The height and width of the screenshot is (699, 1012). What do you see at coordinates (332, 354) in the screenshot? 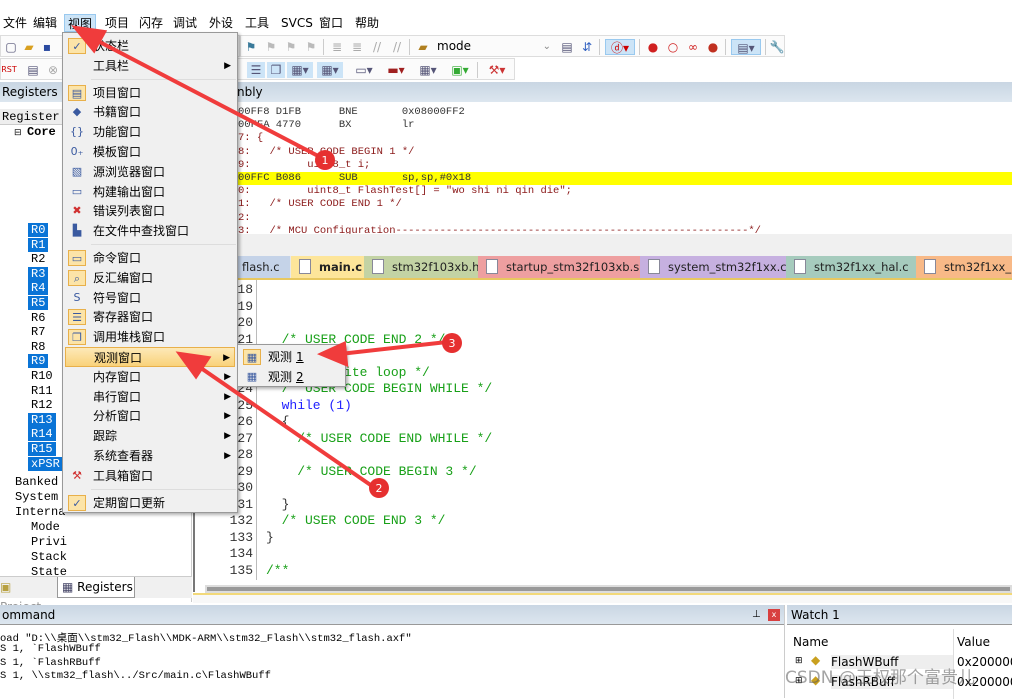
I see `arrow-3-head` at bounding box center [332, 354].